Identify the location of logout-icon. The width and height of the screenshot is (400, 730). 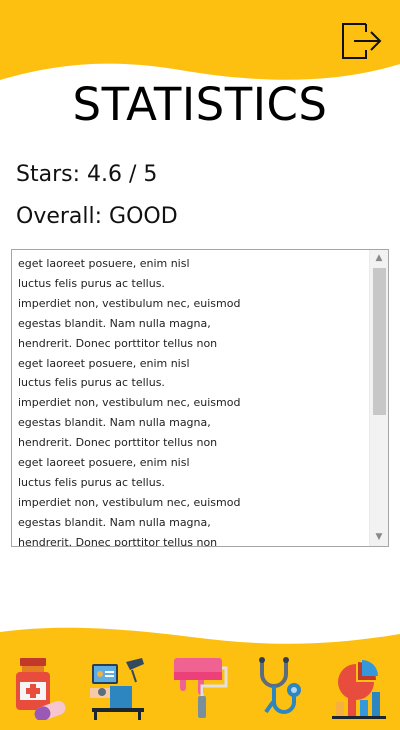
(362, 41).